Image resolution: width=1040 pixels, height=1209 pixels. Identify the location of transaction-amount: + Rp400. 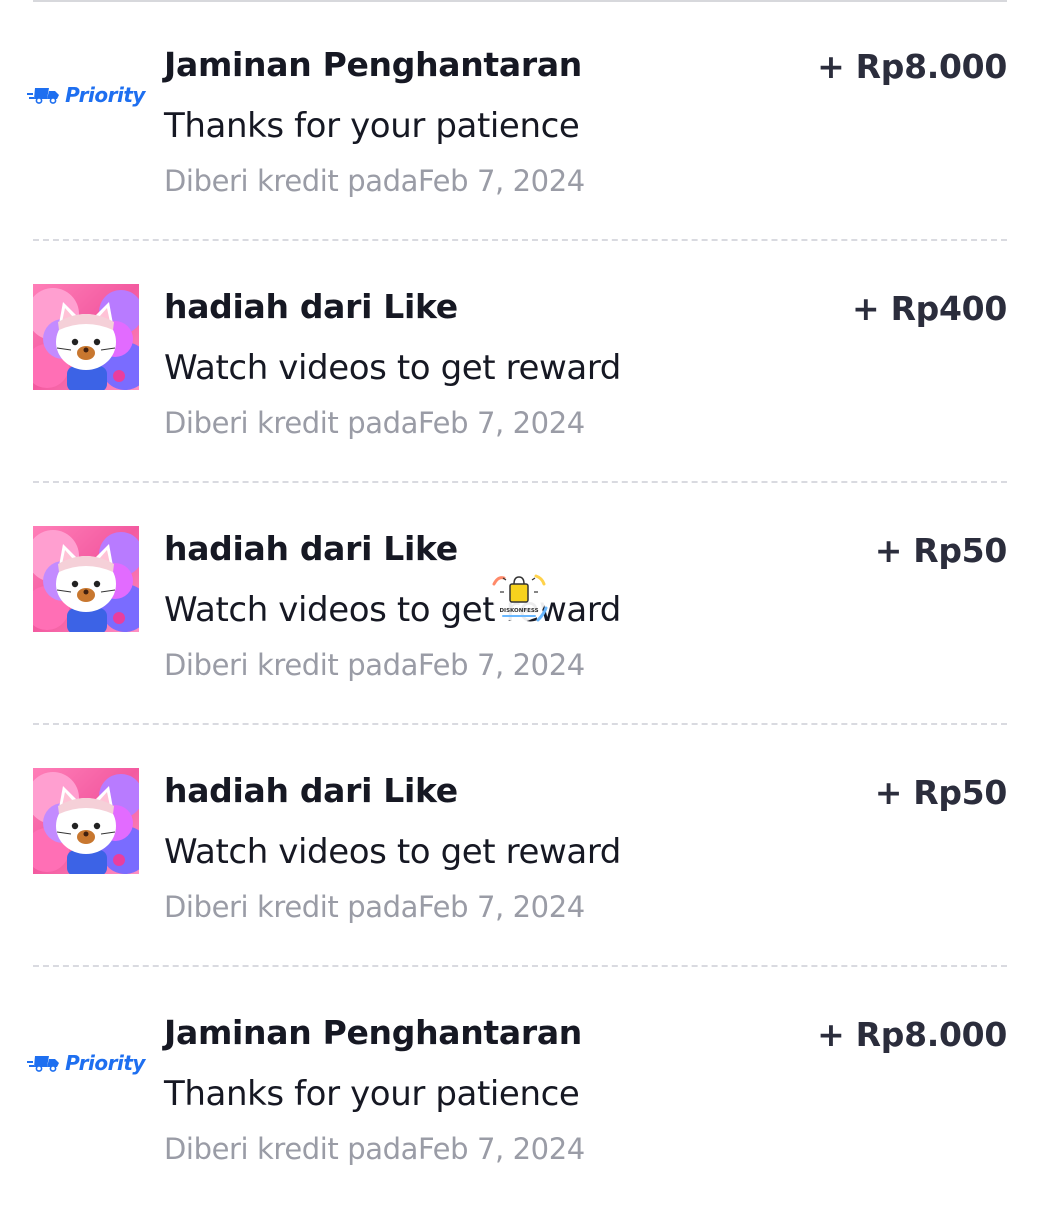
(929, 308).